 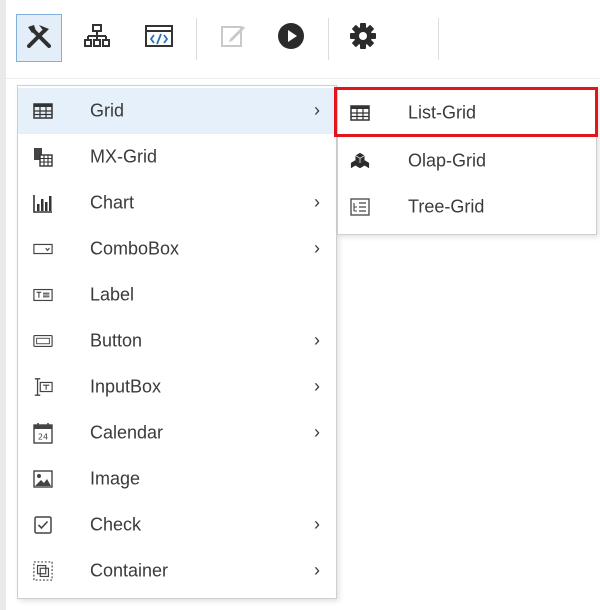 What do you see at coordinates (43, 249) in the screenshot?
I see `combobox-icon` at bounding box center [43, 249].